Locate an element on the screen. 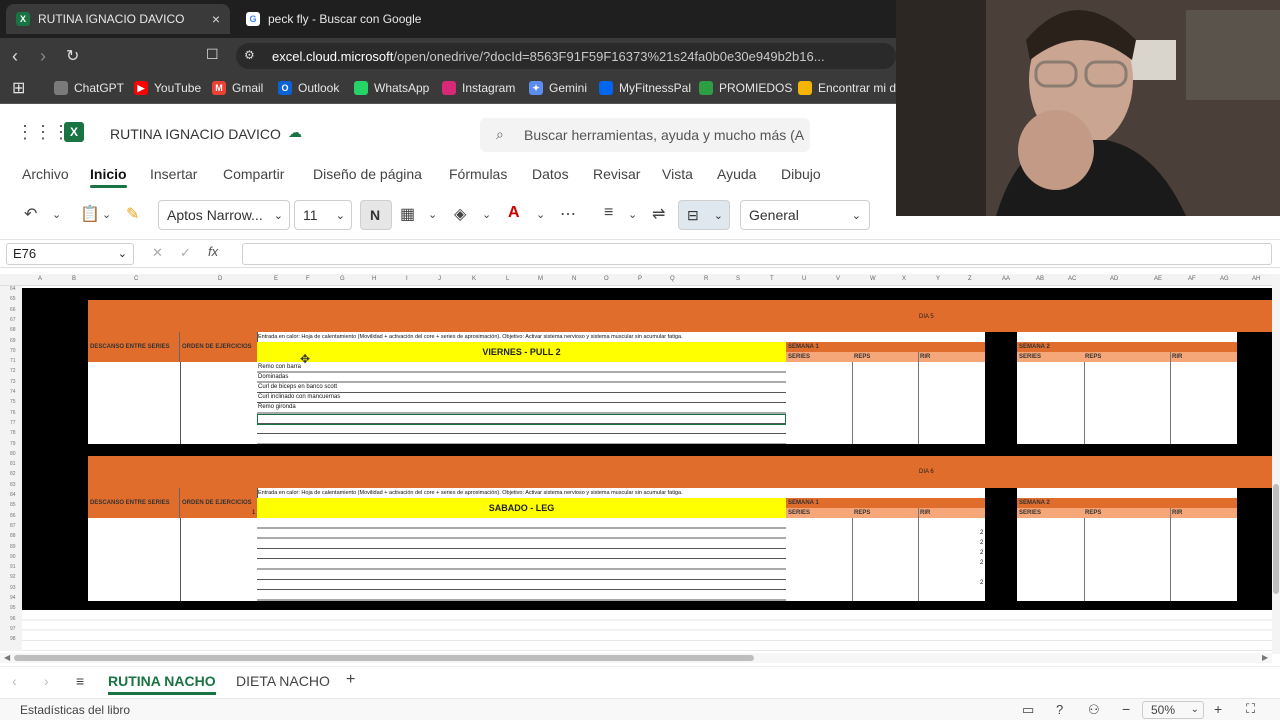  column-header: J is located at coordinates (439, 279).